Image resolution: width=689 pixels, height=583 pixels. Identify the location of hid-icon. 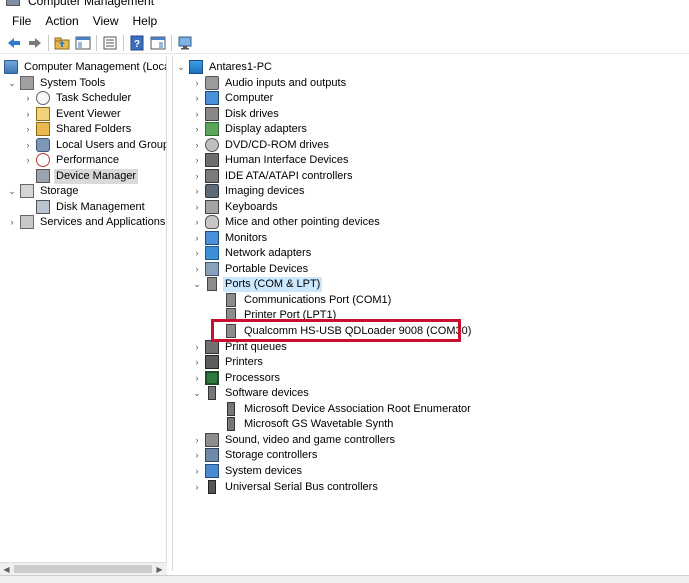
(212, 160).